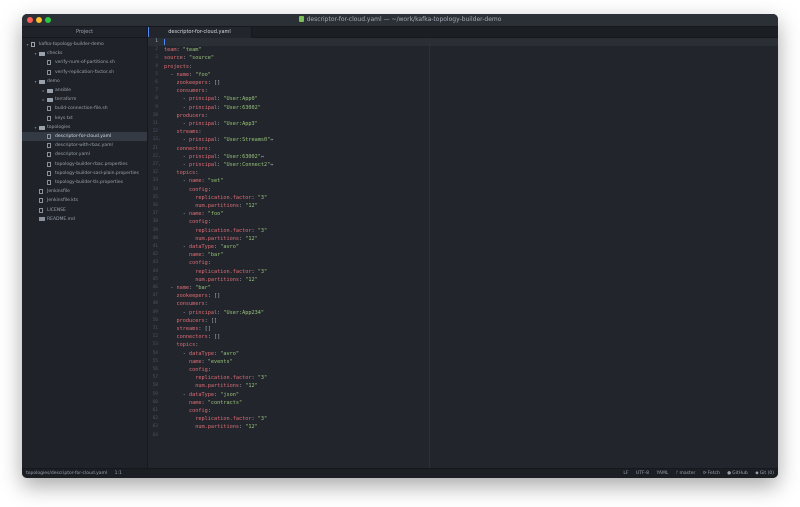  What do you see at coordinates (214, 313) in the screenshot?
I see `code-line: - principal: "User:App234"` at bounding box center [214, 313].